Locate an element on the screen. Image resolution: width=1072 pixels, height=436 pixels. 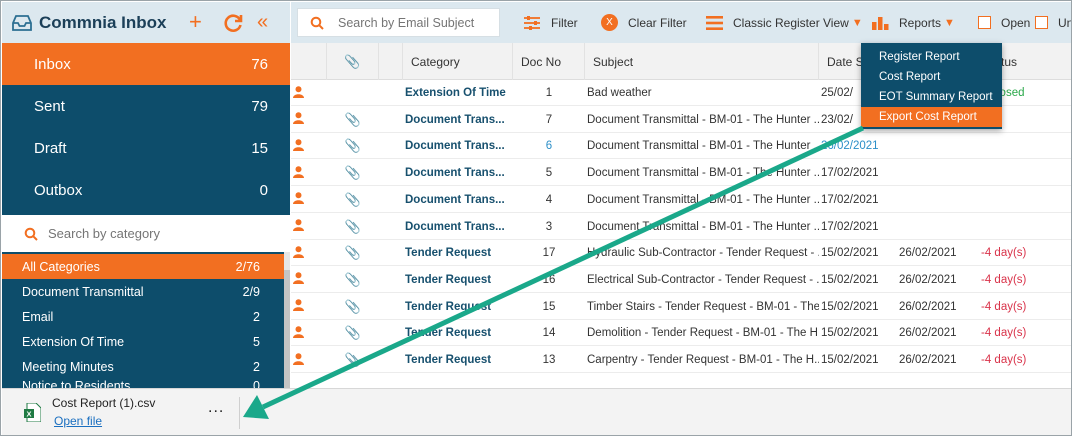
category-search is located at coordinates (146, 233).